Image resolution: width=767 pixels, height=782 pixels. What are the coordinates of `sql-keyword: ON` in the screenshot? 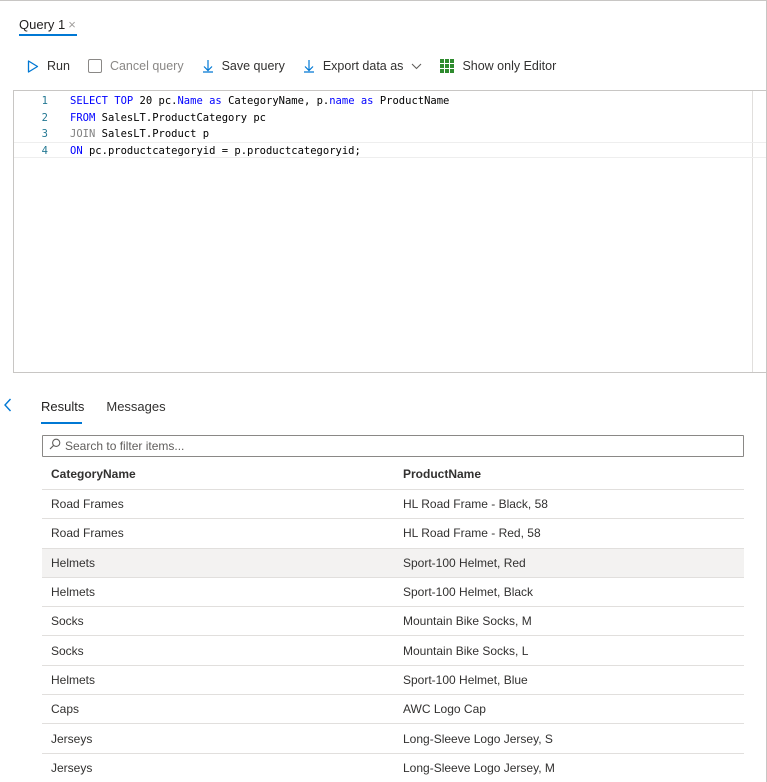 It's located at (76, 151).